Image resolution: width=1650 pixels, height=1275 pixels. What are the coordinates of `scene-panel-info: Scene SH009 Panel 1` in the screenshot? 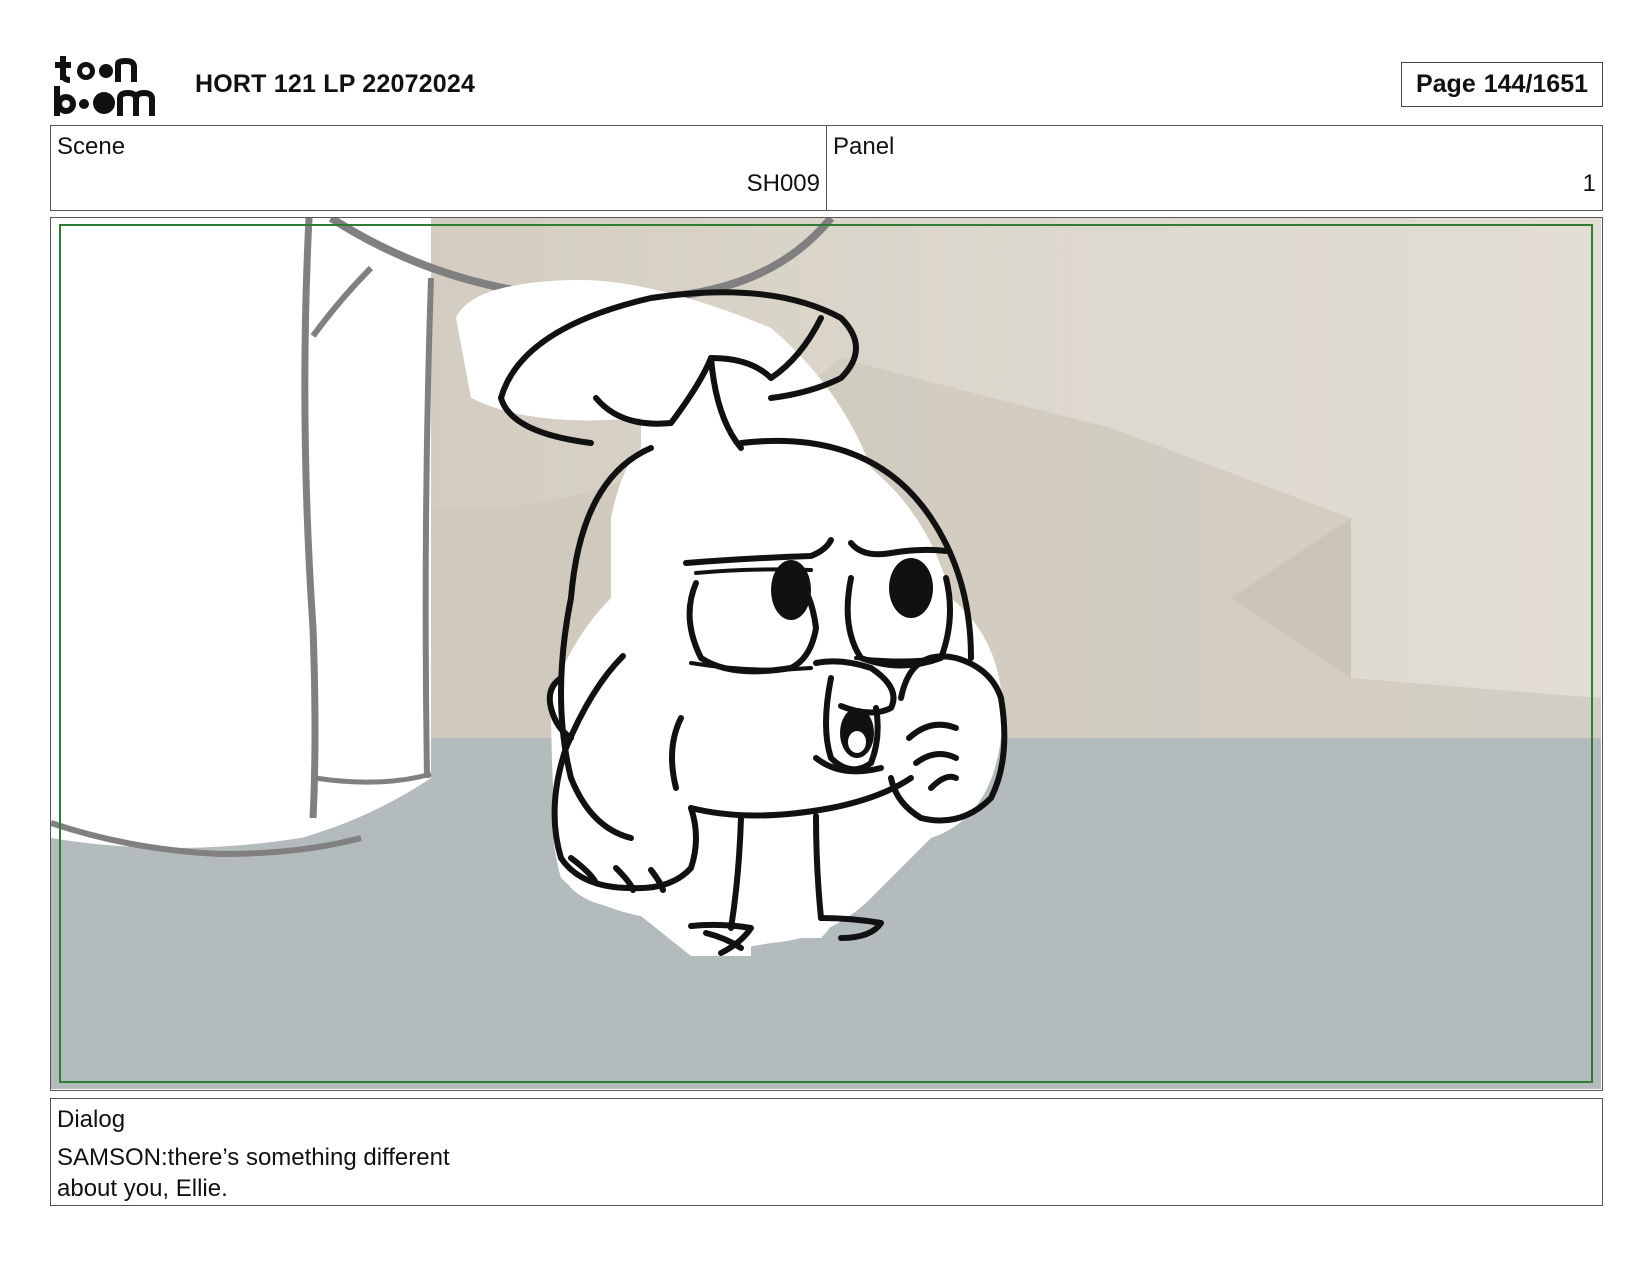 It's located at (826, 168).